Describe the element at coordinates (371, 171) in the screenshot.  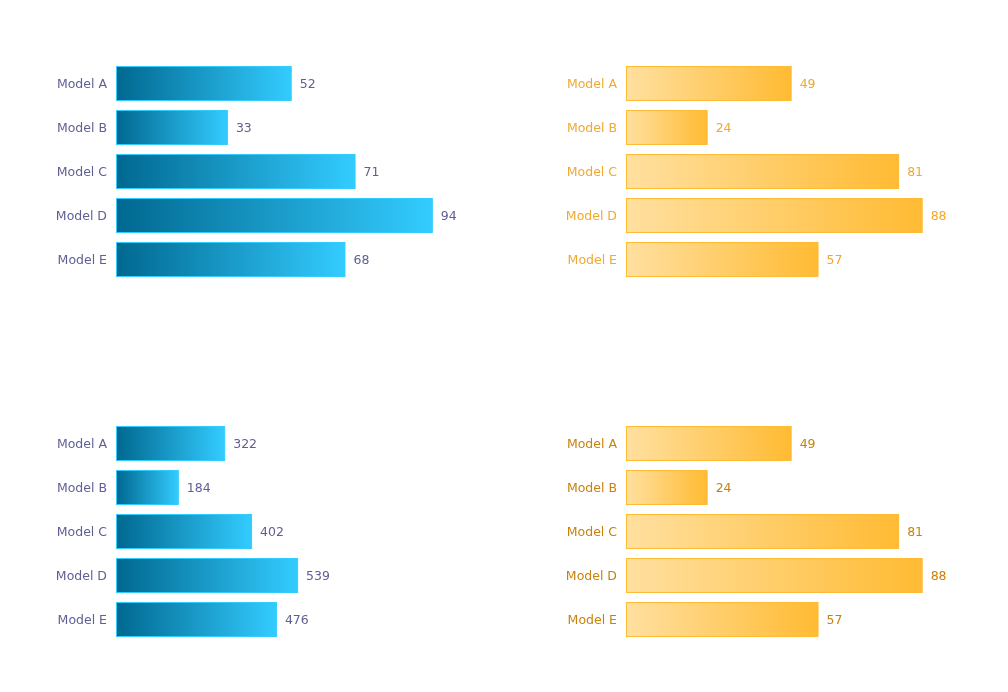
I see `value-label: 71` at that location.